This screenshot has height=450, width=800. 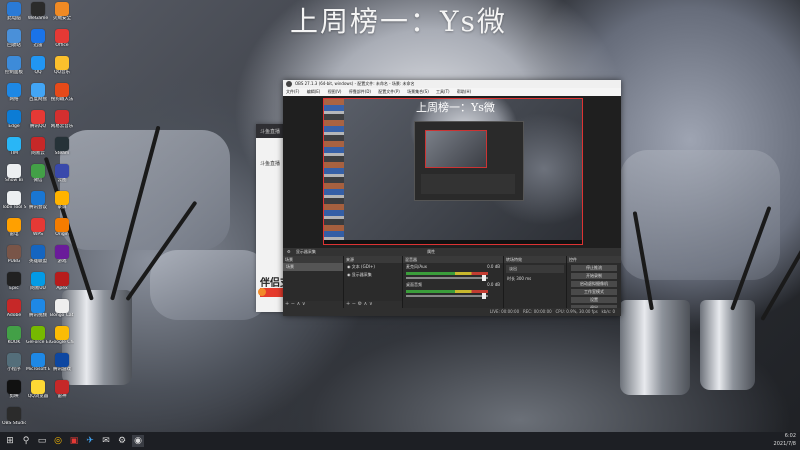 I want to click on search-icon: ⚲, so click(x=26, y=441).